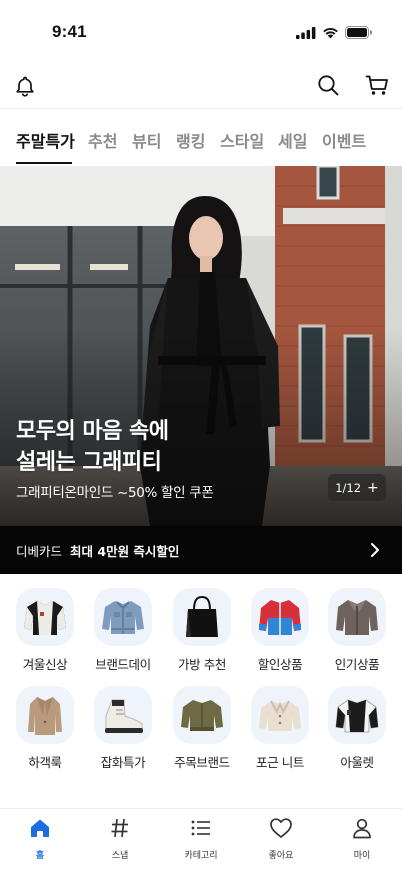 This screenshot has height=874, width=402. I want to click on category-label: 브랜드데이, so click(123, 664).